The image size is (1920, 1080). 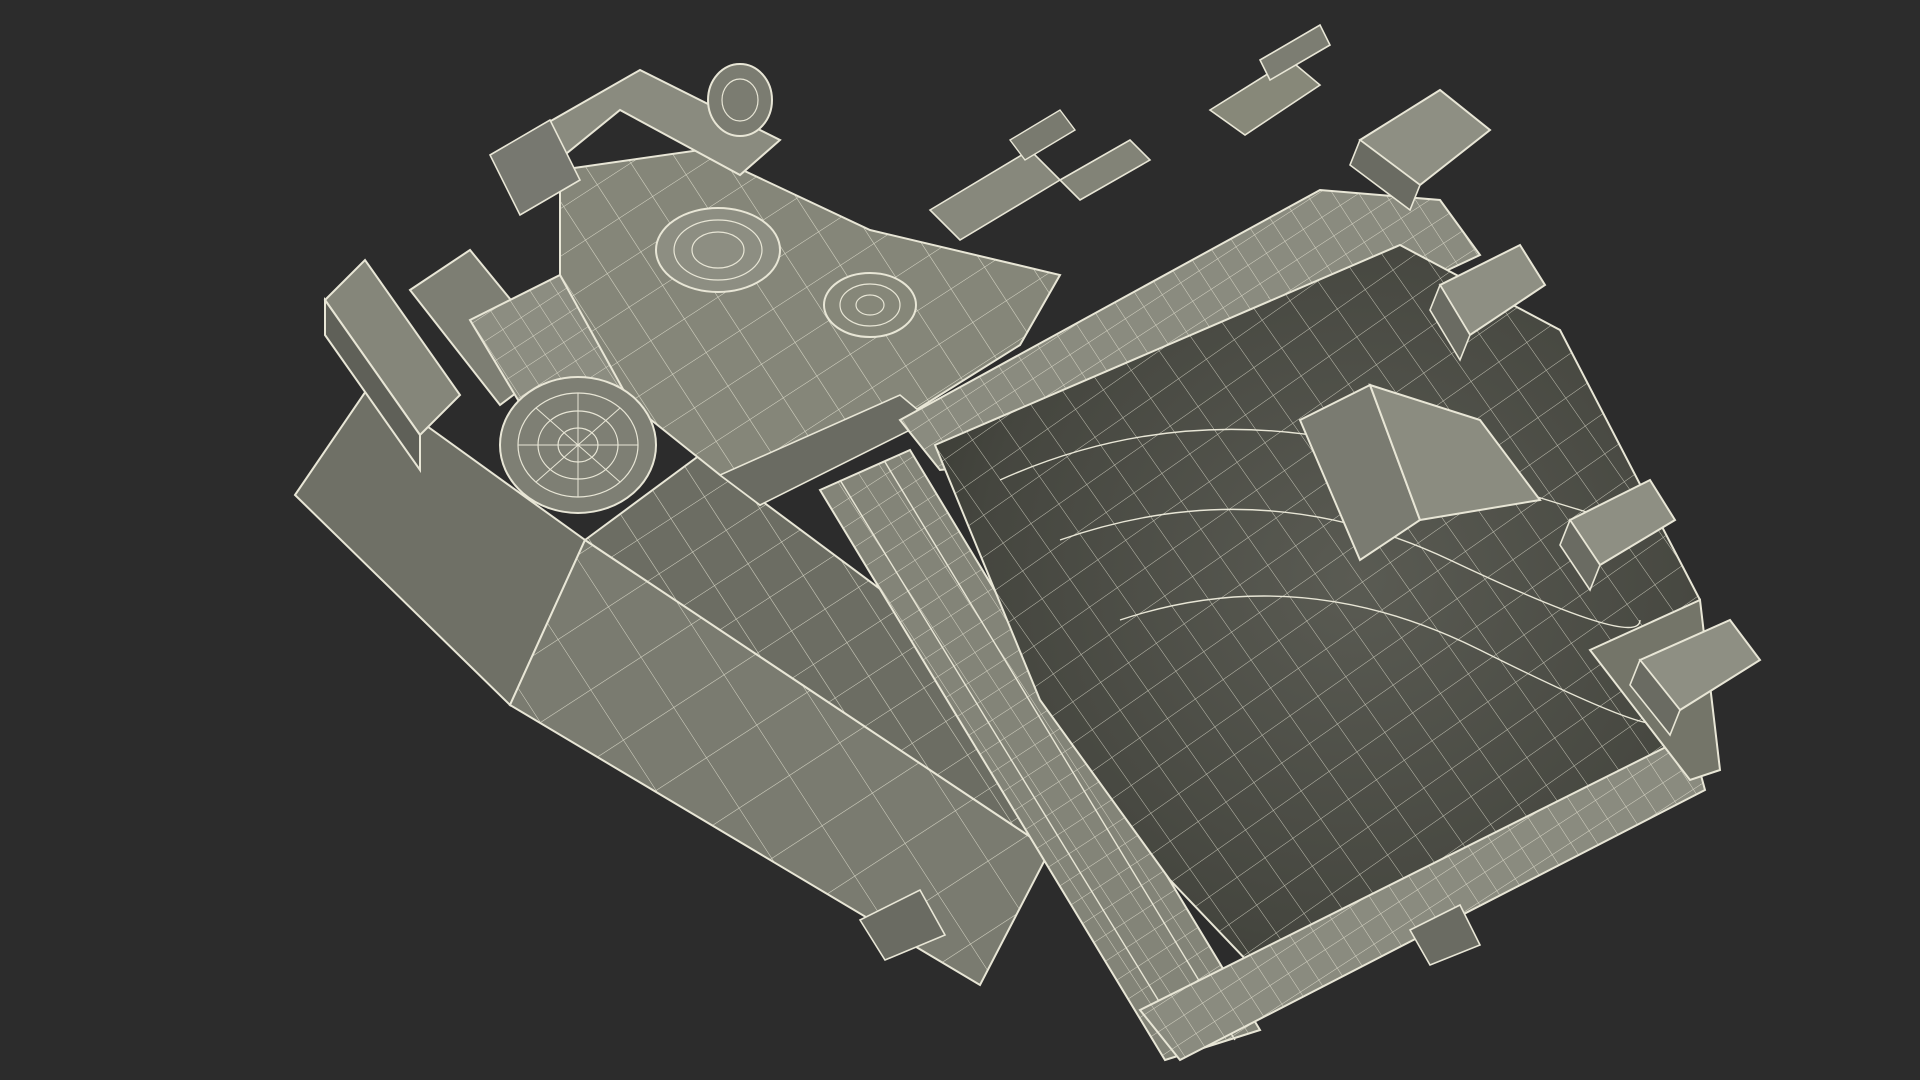 What do you see at coordinates (1130, 132) in the screenshot?
I see `top-fittings` at bounding box center [1130, 132].